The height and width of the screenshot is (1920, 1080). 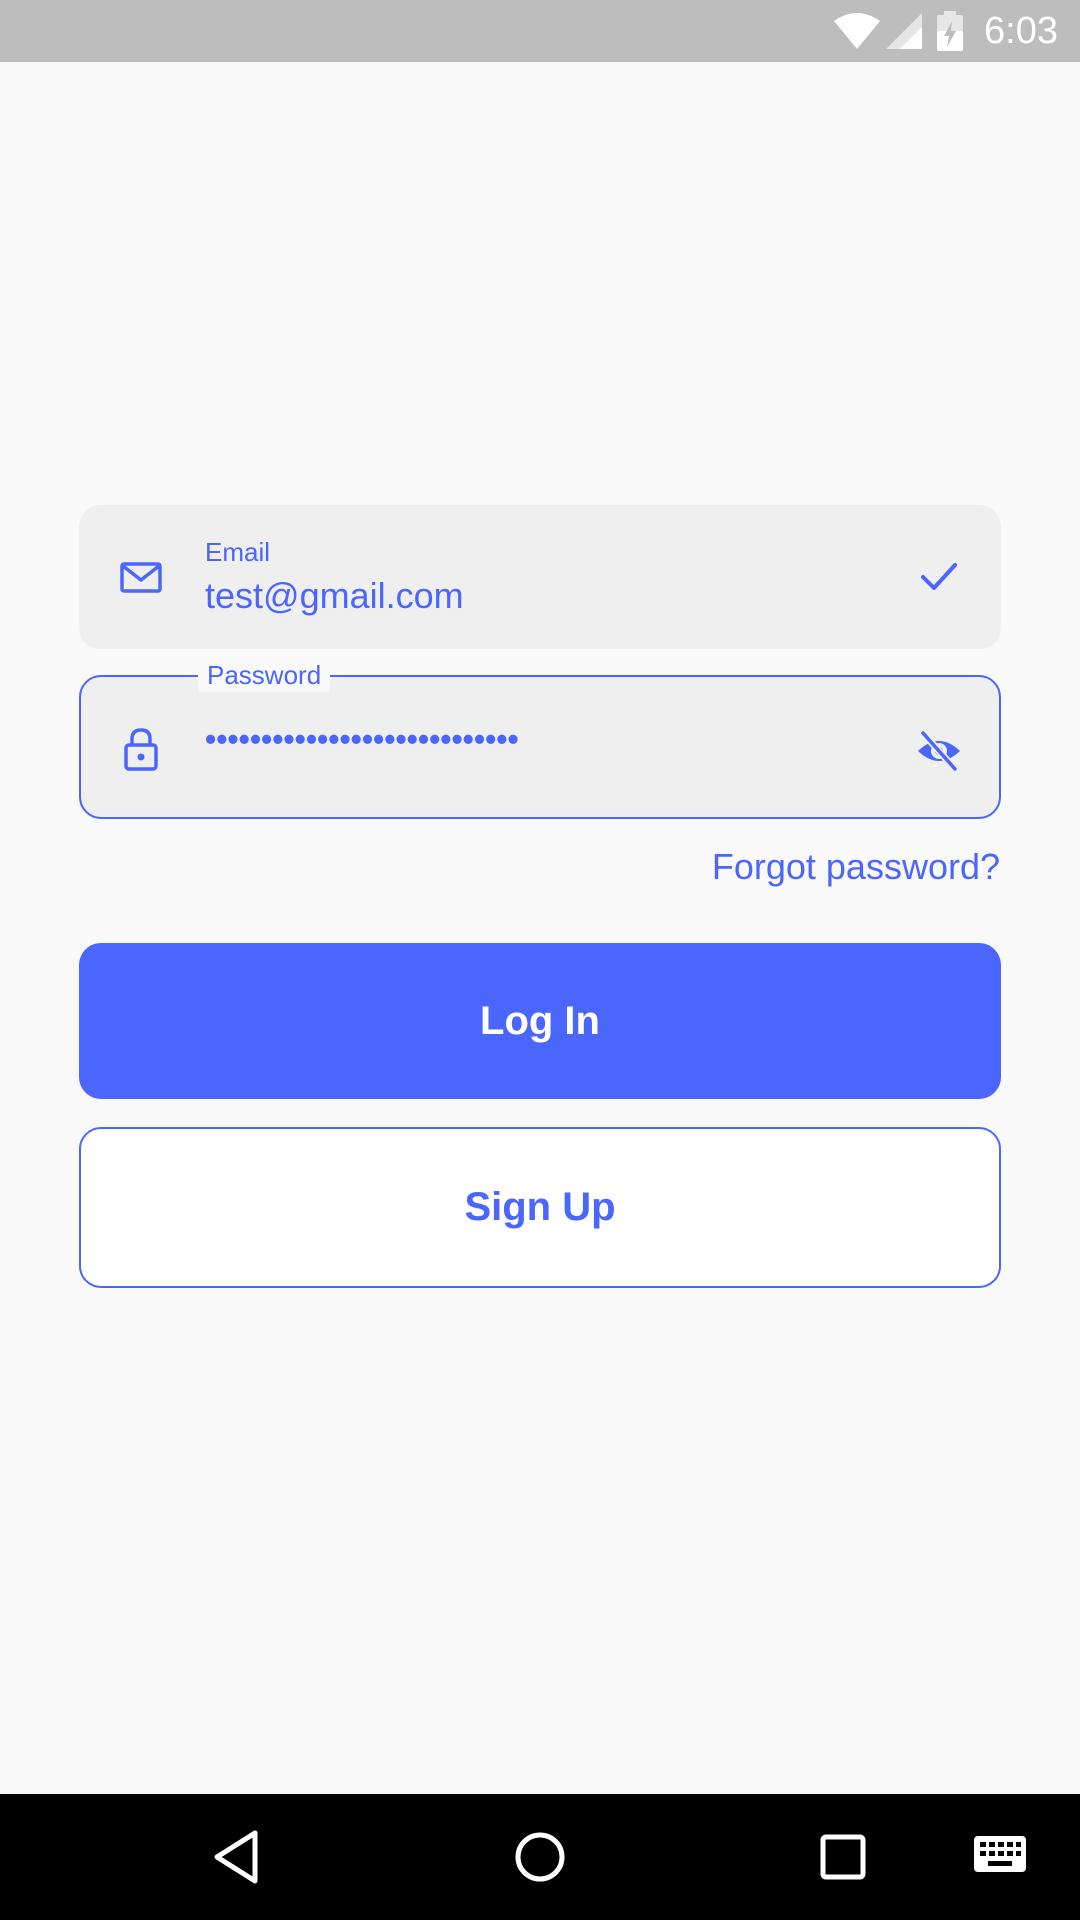 What do you see at coordinates (141, 749) in the screenshot?
I see `lock-icon` at bounding box center [141, 749].